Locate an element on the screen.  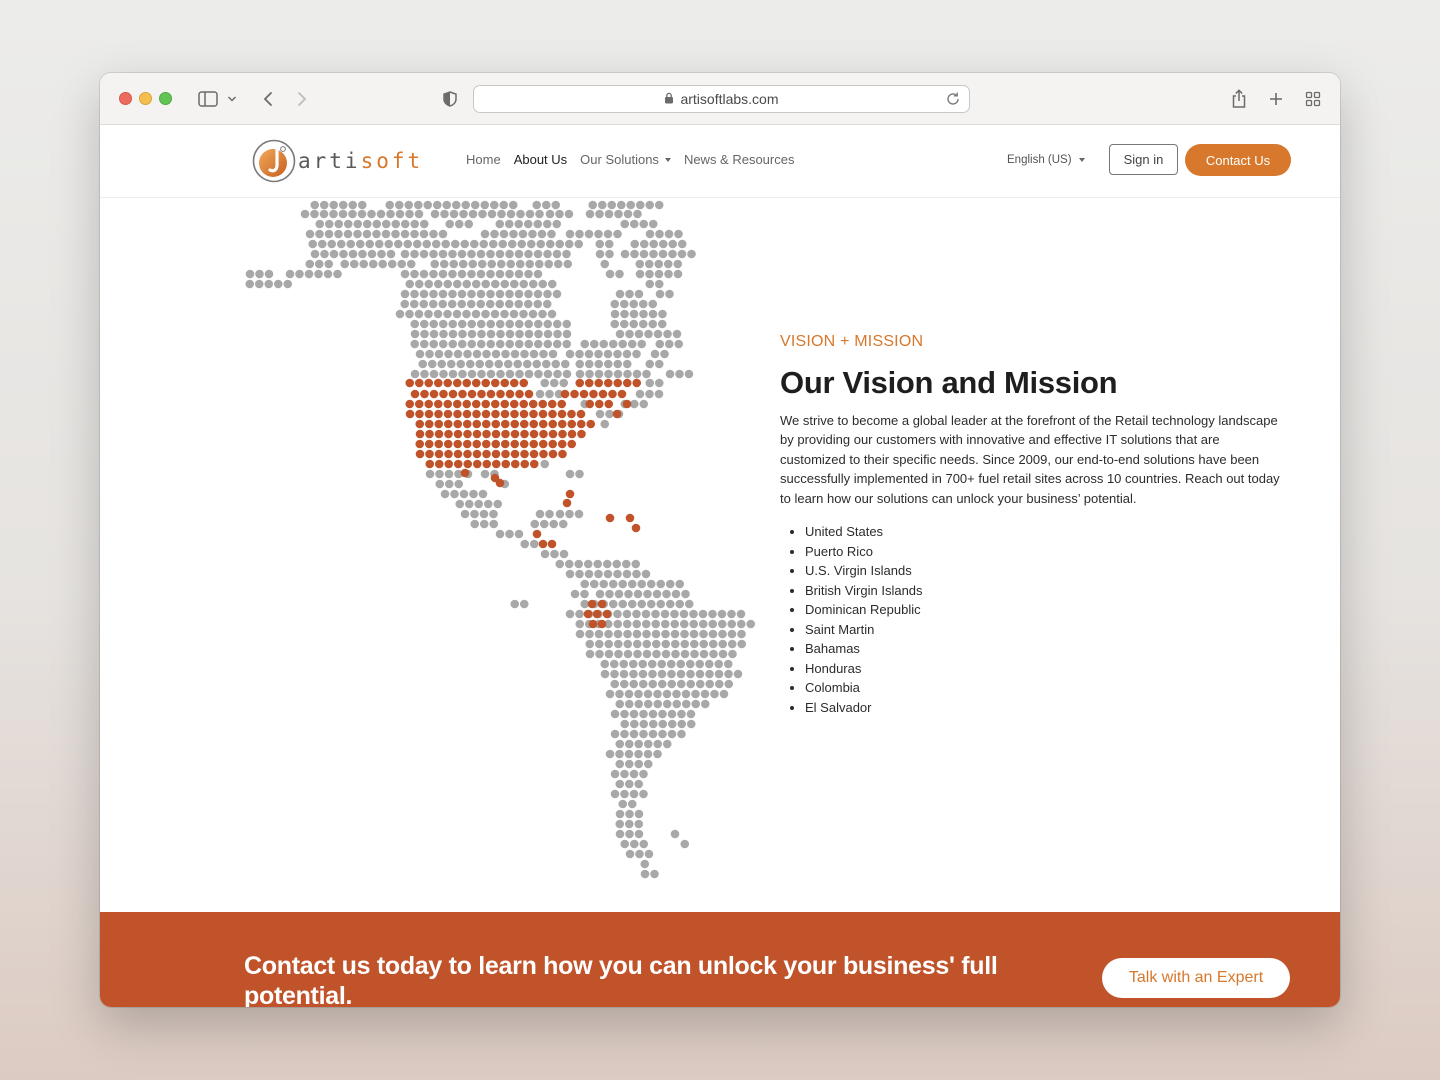
chevron-down-icon is located at coordinates (232, 99).